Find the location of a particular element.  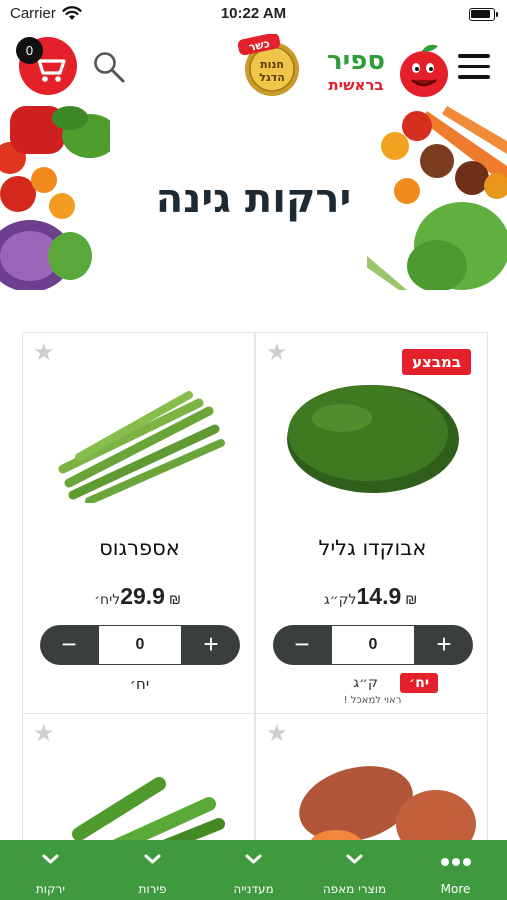

avocado-image is located at coordinates (373, 439).